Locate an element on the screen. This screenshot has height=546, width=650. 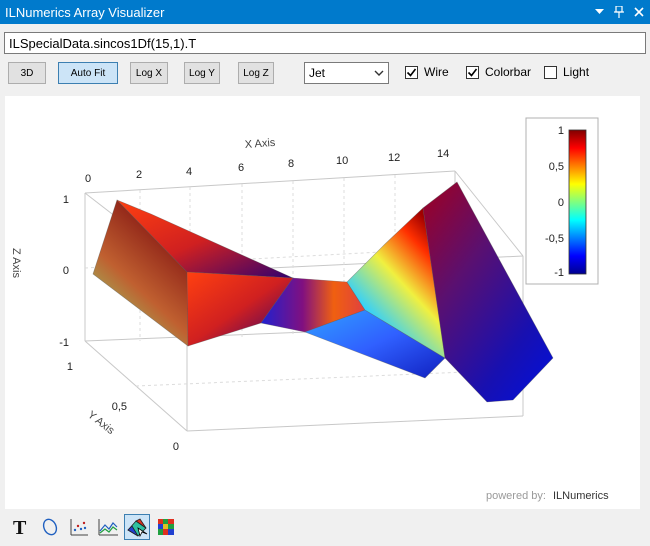
imagesc-tool-icon is located at coordinates (166, 527).